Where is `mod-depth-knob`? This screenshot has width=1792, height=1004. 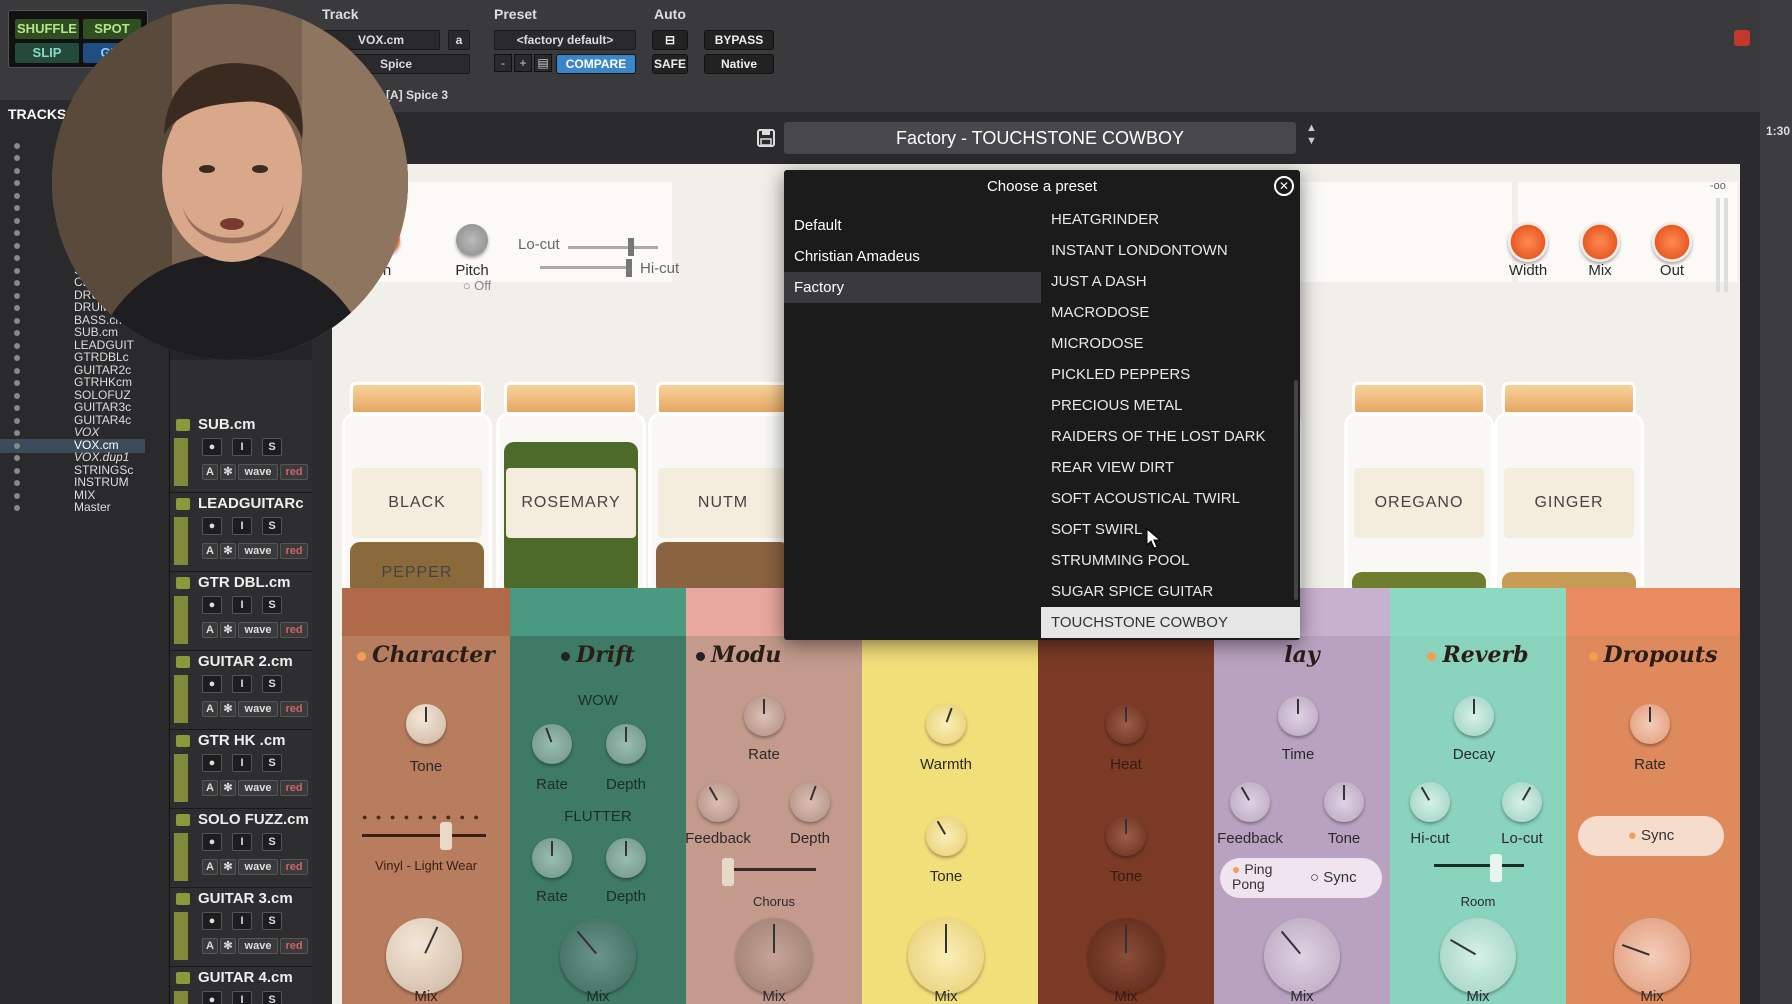
mod-depth-knob is located at coordinates (810, 802).